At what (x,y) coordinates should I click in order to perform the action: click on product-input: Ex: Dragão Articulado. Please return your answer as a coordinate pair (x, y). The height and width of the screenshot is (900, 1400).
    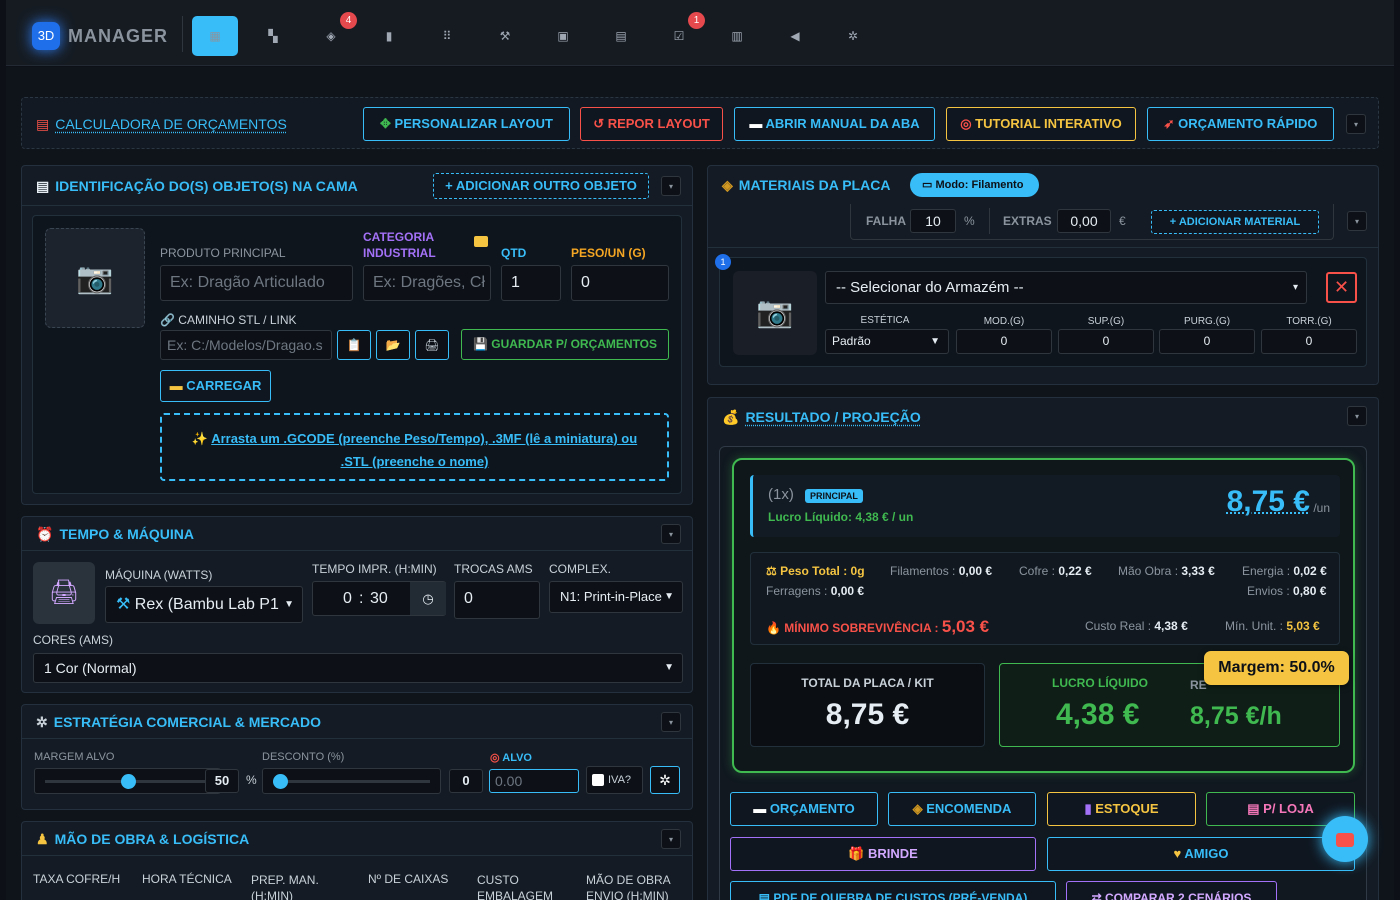
    Looking at the image, I should click on (256, 283).